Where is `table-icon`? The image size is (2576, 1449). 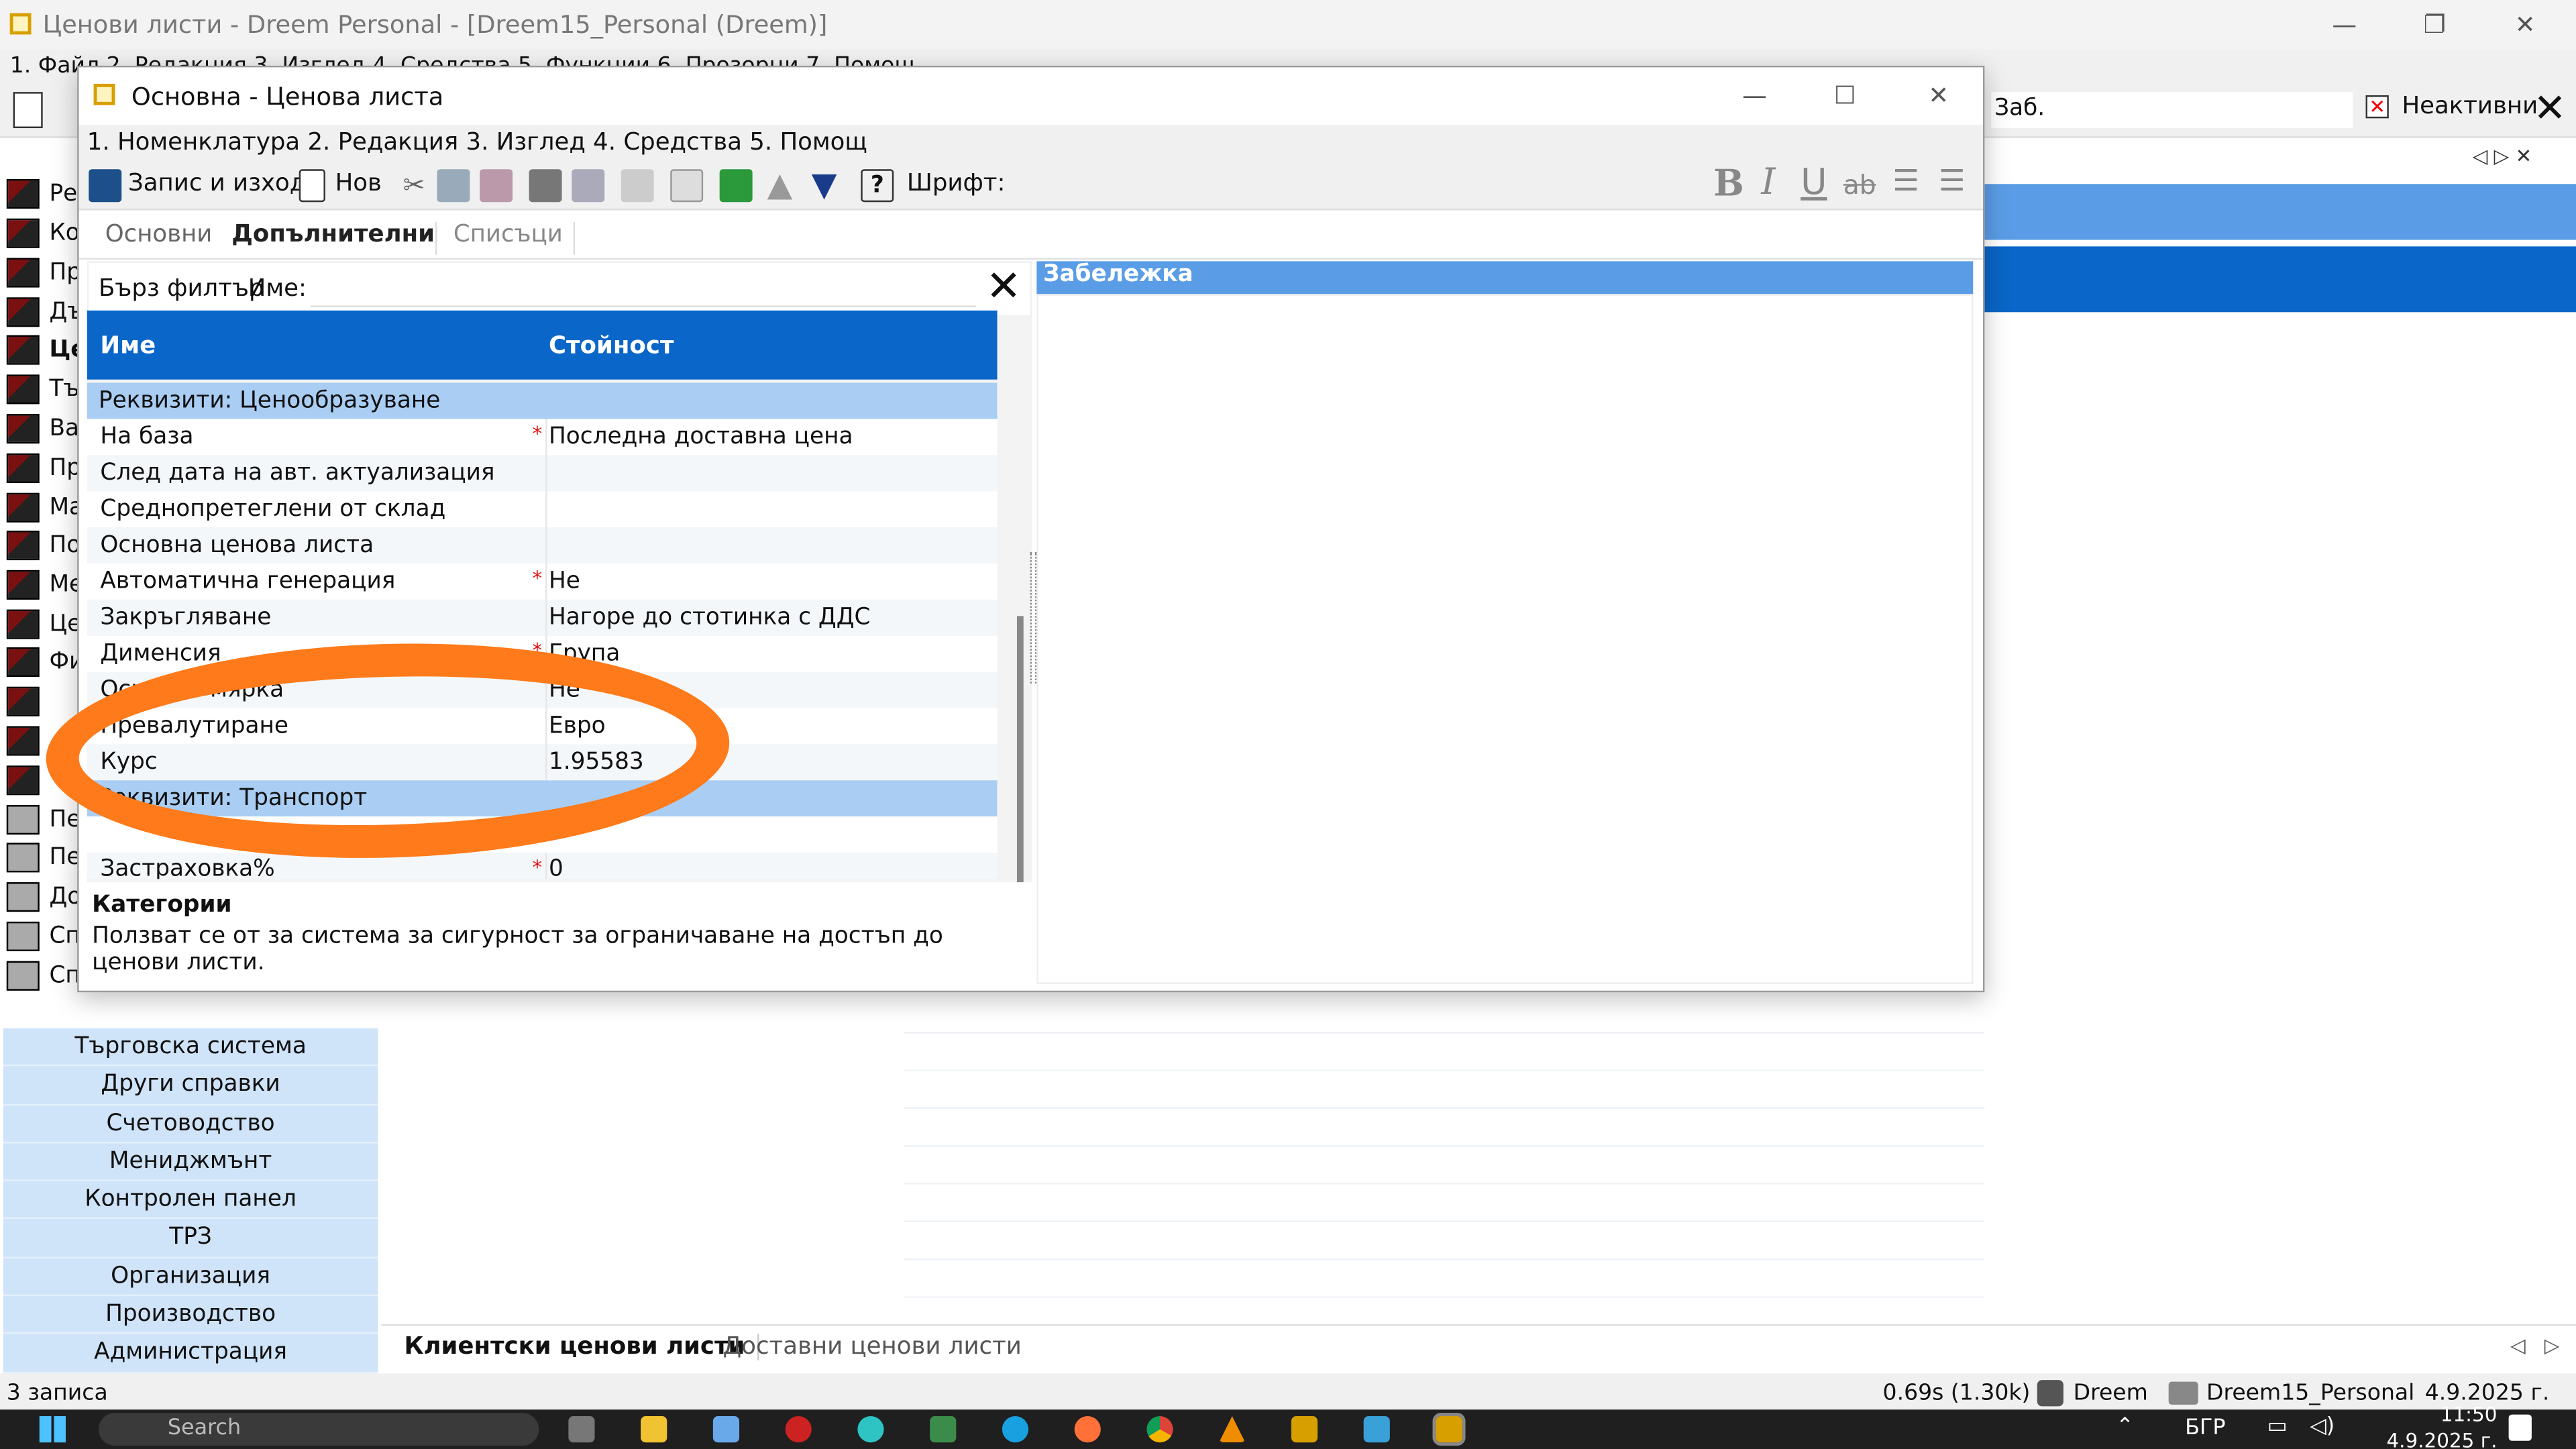
table-icon is located at coordinates (687, 186).